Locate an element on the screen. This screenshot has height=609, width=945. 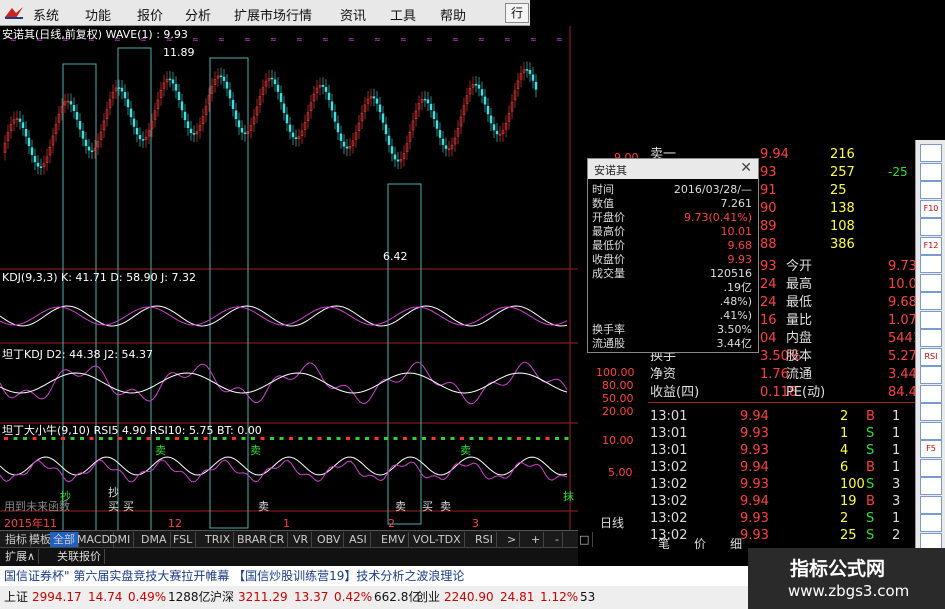
indicator-tab: + is located at coordinates (536, 539).